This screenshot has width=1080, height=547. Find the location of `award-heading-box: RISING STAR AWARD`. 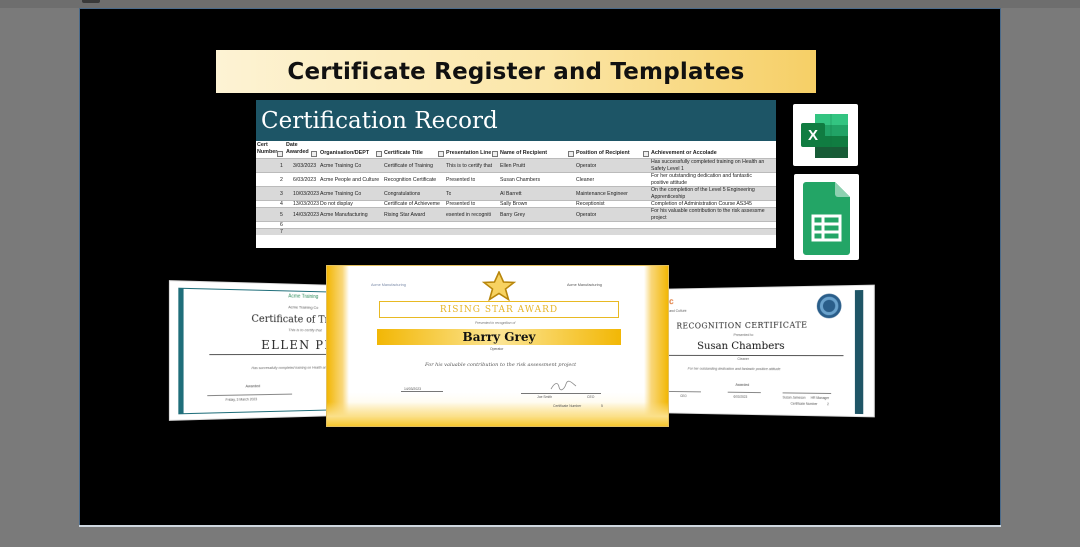

award-heading-box: RISING STAR AWARD is located at coordinates (499, 309).